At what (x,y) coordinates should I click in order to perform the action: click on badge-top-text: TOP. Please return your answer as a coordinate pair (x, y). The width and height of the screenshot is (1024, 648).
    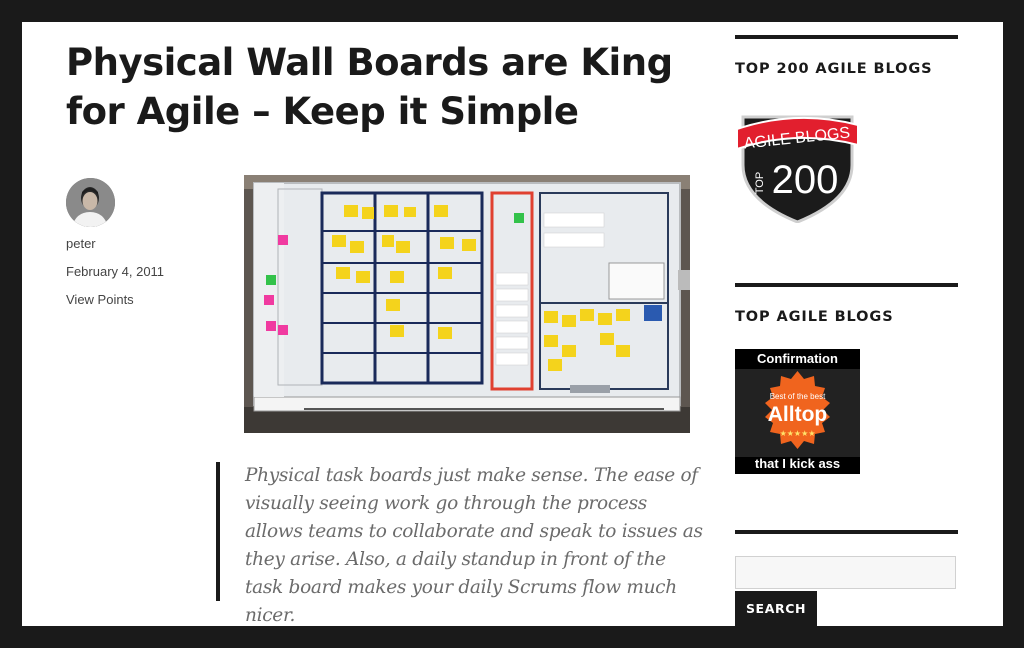
    Looking at the image, I should click on (760, 183).